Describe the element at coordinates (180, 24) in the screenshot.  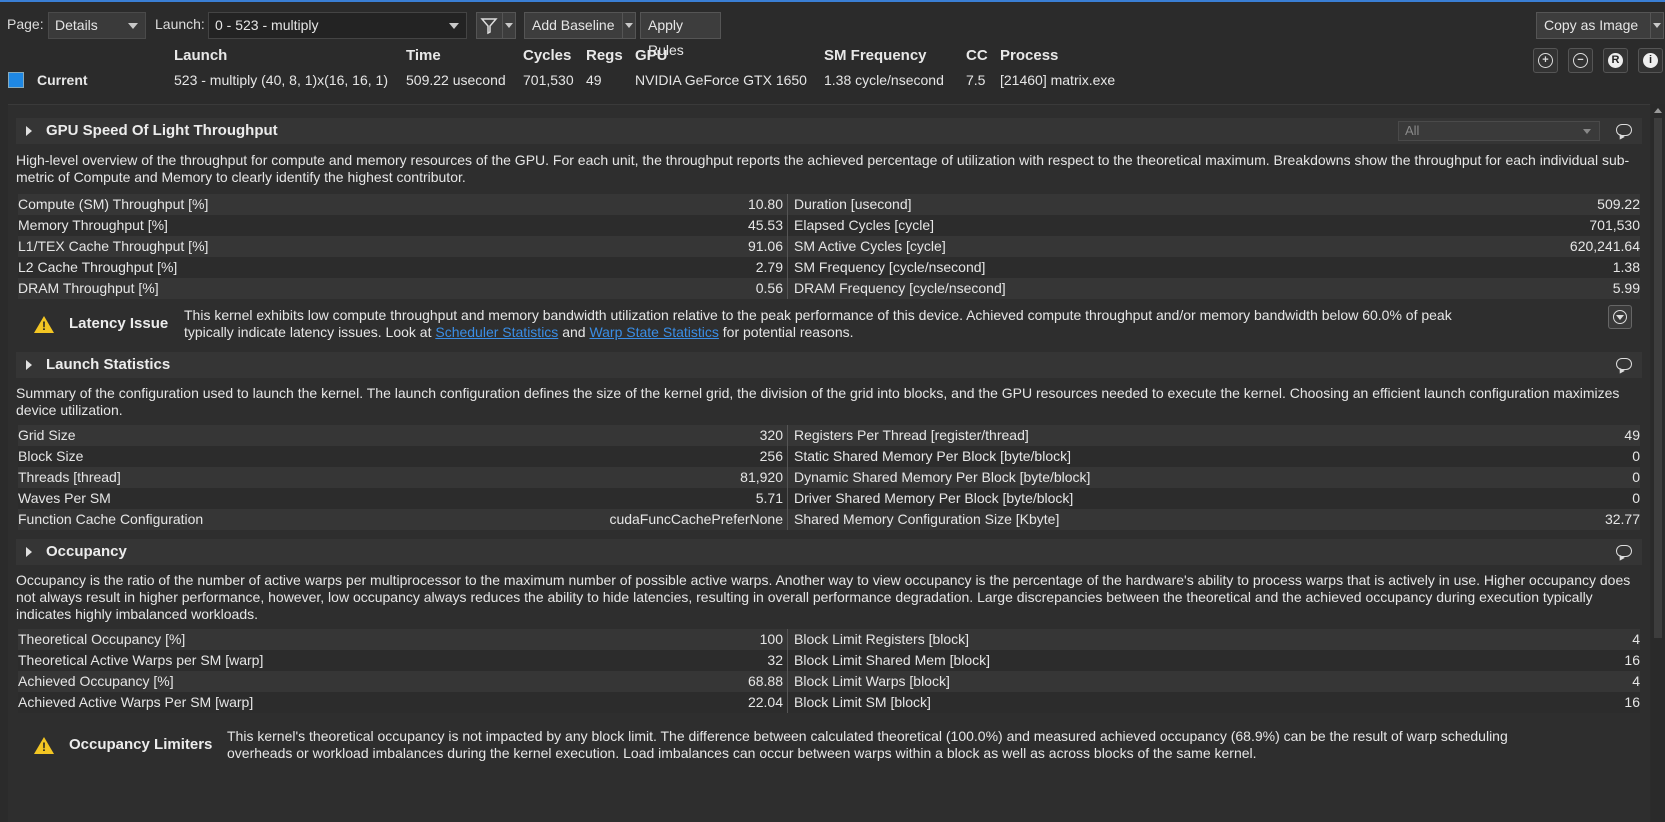
I see `launch-label: Launch:` at that location.